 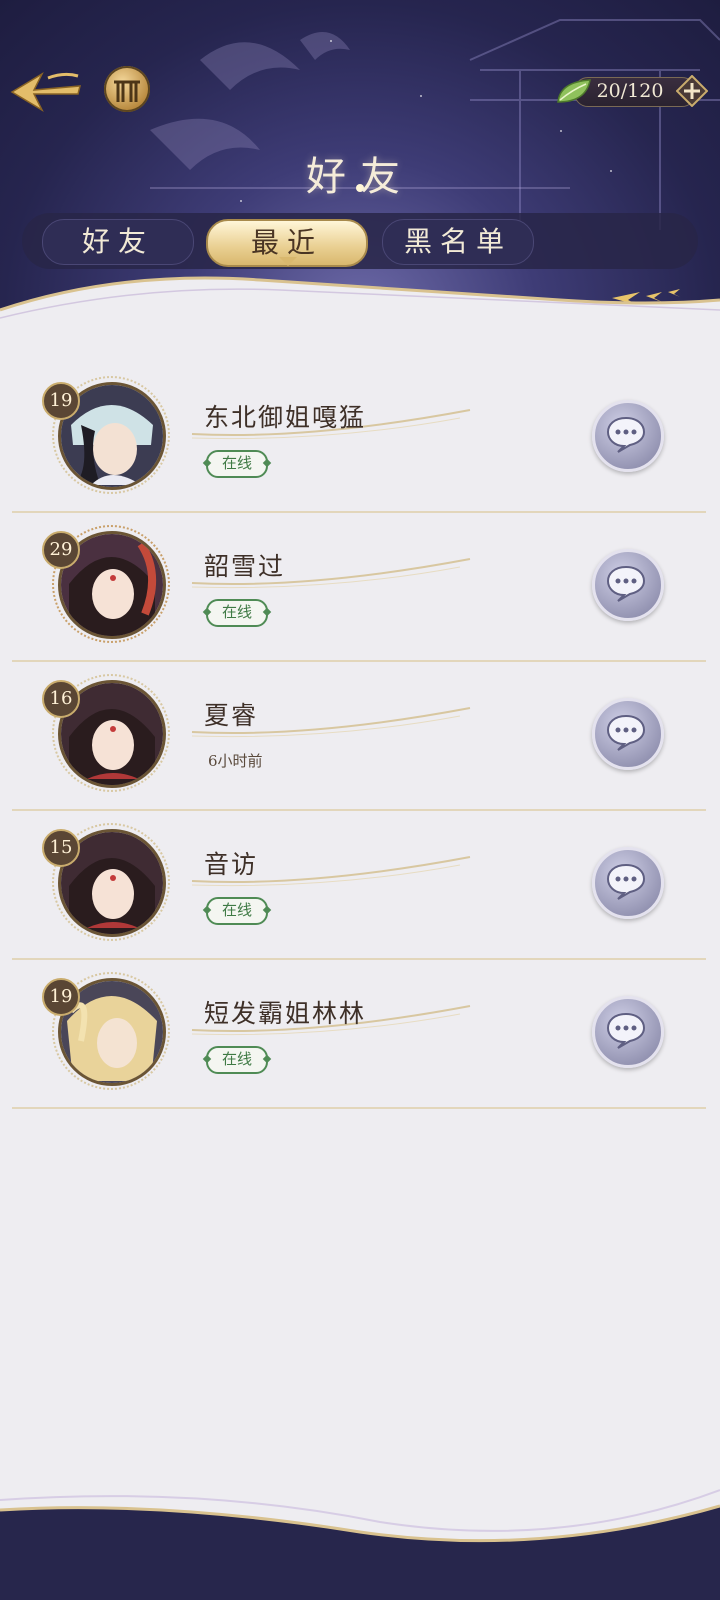 I want to click on friend-name: 东北御姐嘎猛, so click(x=285, y=417).